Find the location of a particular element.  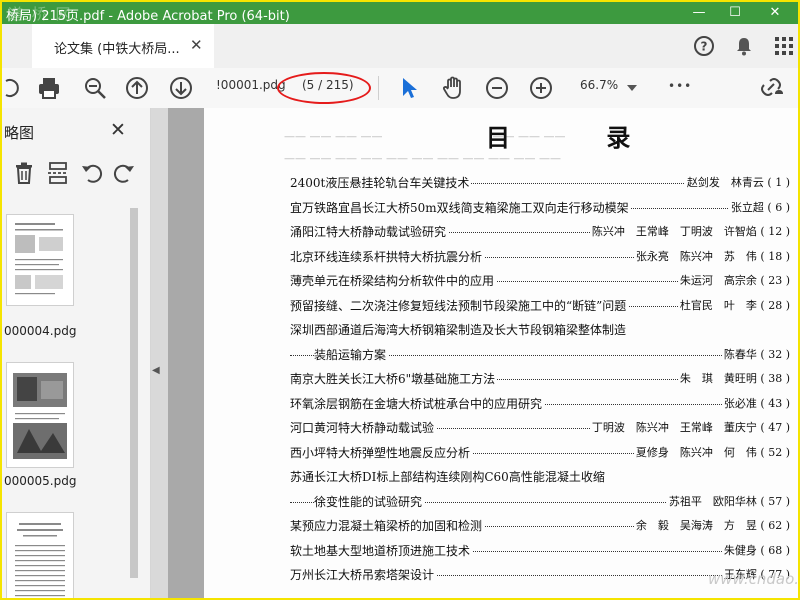

document-tab: 论文集 (中铁大桥局... ✕ is located at coordinates (123, 46).